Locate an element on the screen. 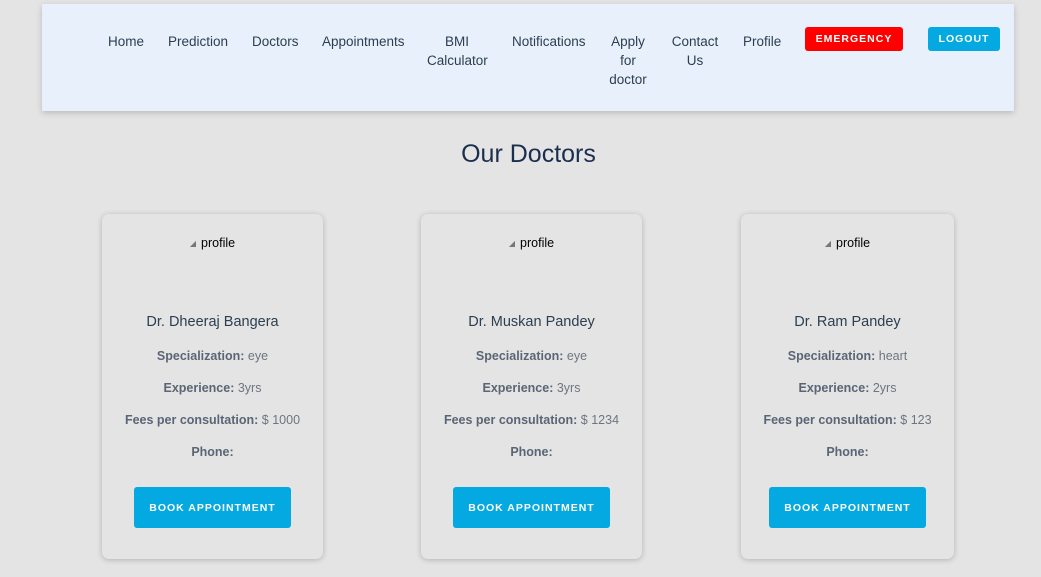 This screenshot has width=1041, height=577. nav-apply-for-doctor: Apply for doctor is located at coordinates (628, 60).